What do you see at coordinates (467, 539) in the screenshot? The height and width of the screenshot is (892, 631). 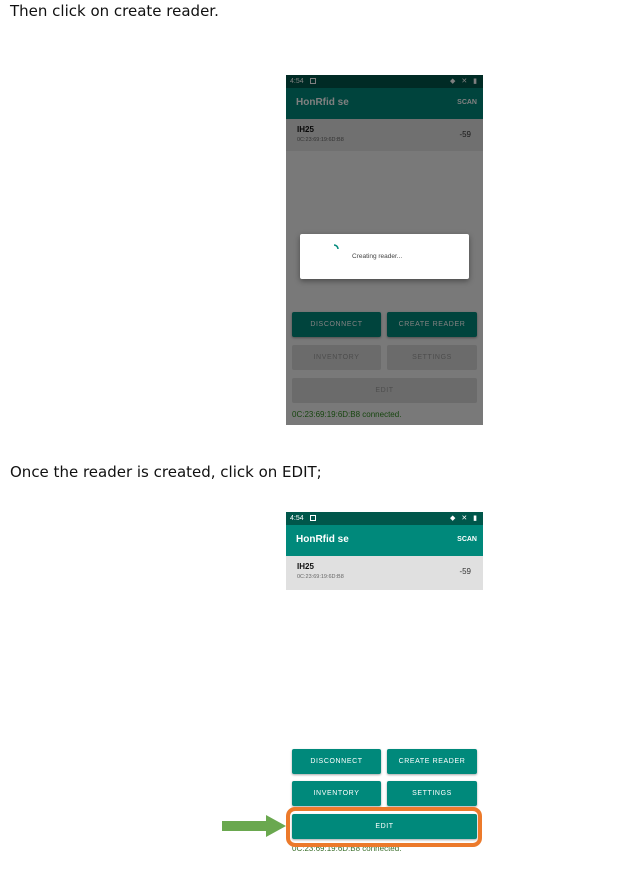 I see `scan-button: SCAN` at bounding box center [467, 539].